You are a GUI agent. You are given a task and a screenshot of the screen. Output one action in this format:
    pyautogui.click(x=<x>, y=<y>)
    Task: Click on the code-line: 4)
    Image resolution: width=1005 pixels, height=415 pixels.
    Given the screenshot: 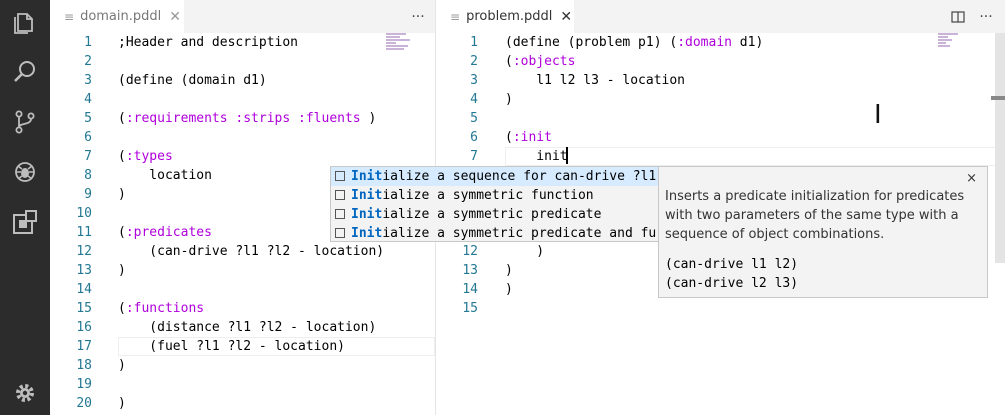 What is the action you would take?
    pyautogui.click(x=720, y=99)
    